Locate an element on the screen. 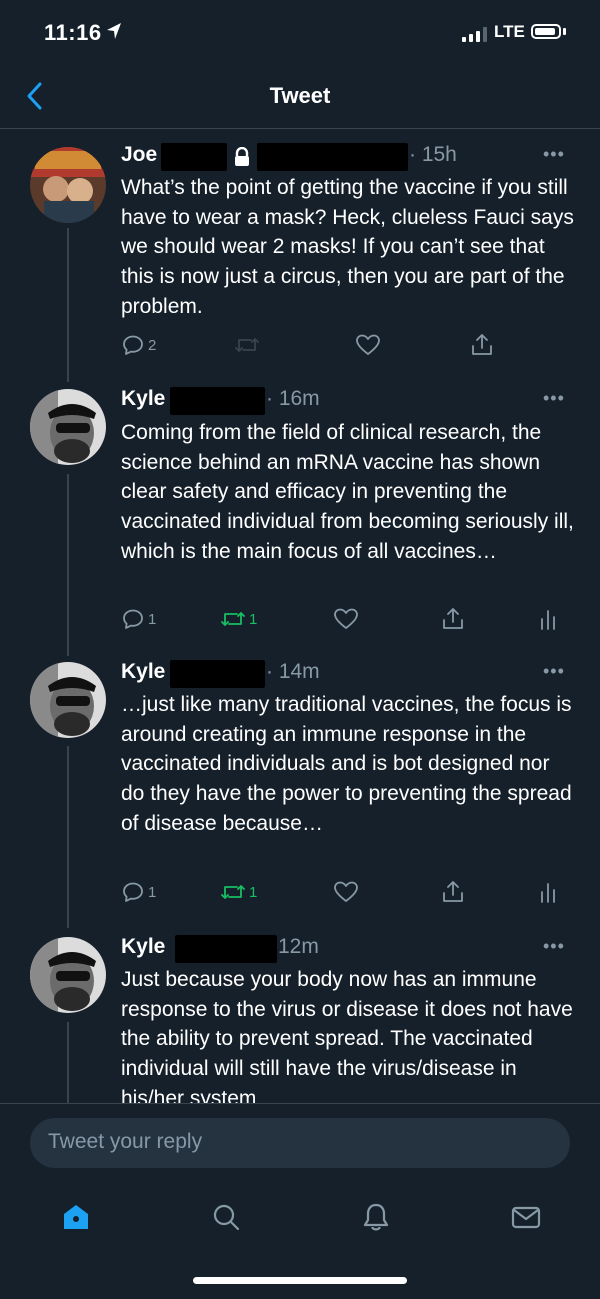  tweet-timestamp: · 14m is located at coordinates (293, 672).